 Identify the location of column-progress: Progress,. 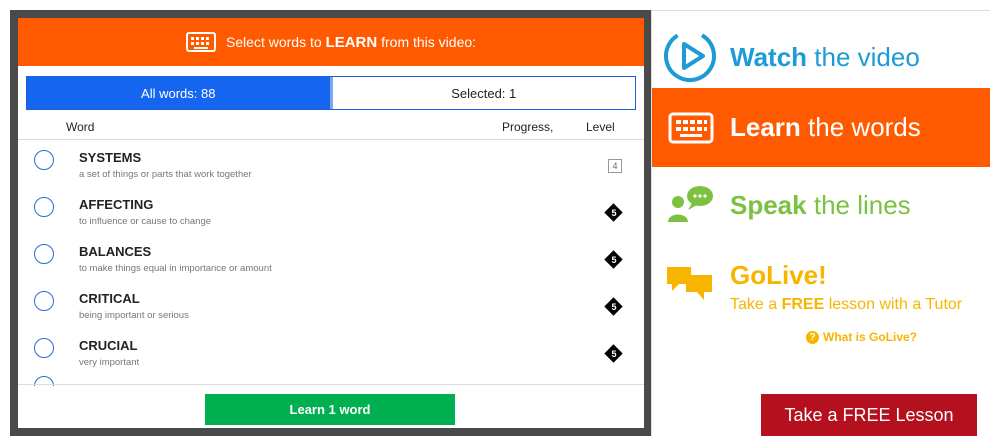
(527, 127).